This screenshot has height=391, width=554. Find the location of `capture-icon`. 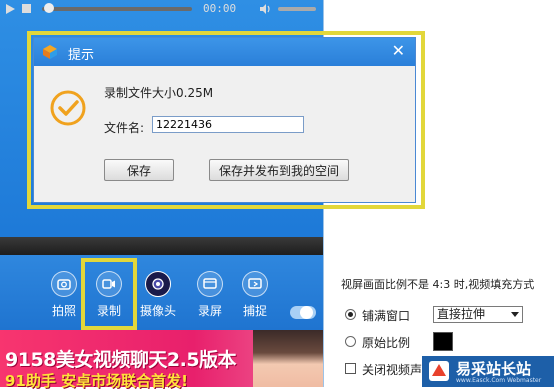

capture-icon is located at coordinates (255, 284).